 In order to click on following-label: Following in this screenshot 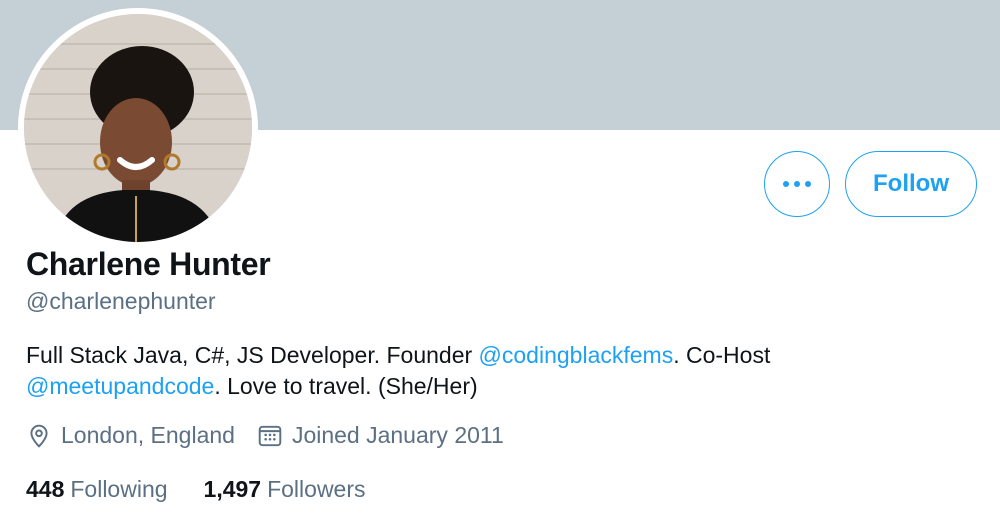, I will do `click(119, 489)`.